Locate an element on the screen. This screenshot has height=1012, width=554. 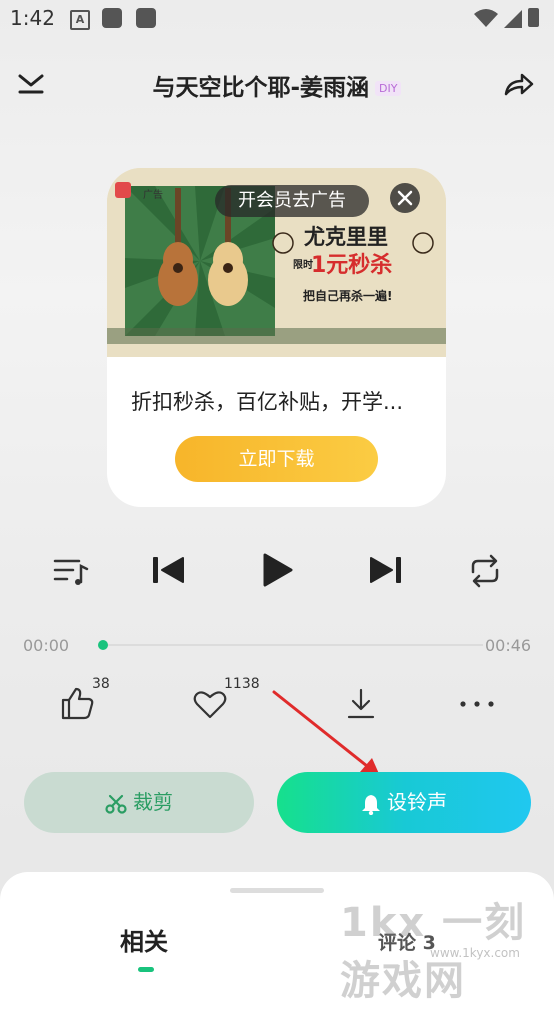
like-count: 38 is located at coordinates (101, 684).